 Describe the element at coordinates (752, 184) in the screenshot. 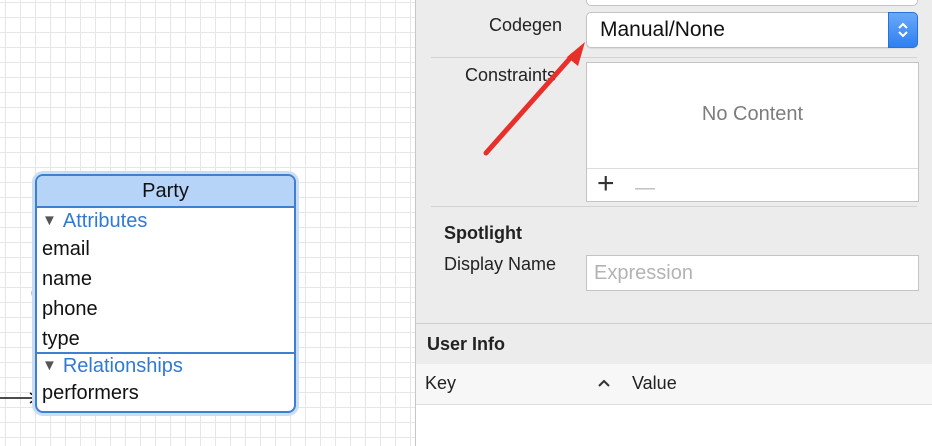

I see `constraints-toolbar: + —` at that location.